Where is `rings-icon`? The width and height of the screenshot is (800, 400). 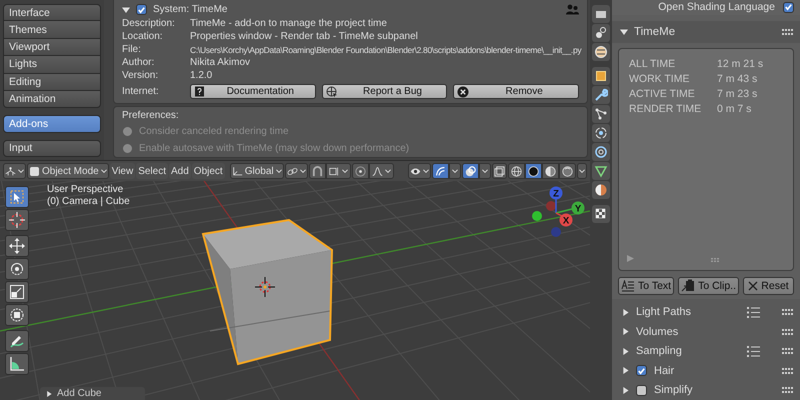 rings-icon is located at coordinates (601, 152).